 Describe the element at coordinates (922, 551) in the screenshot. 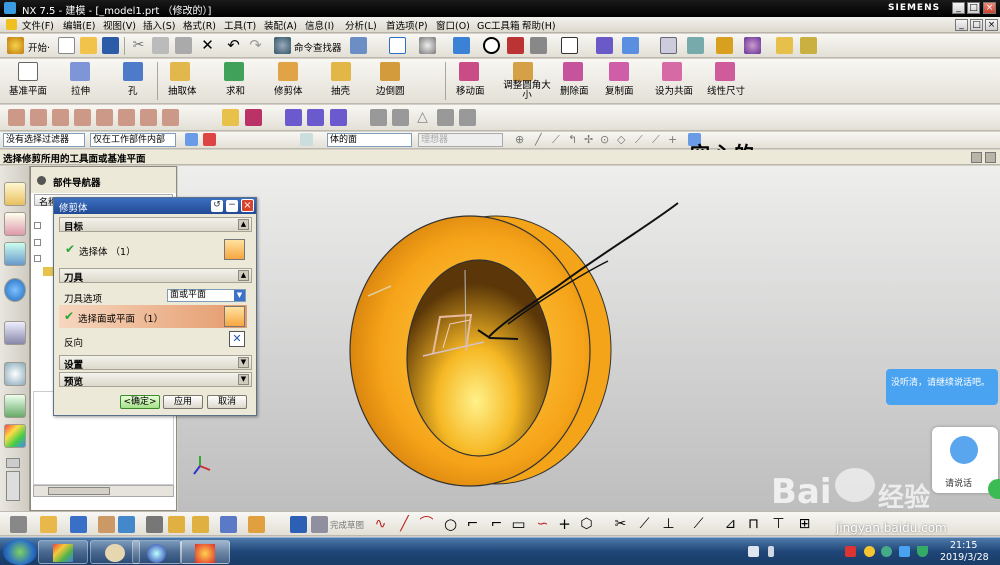

I see `shield-tray-icon` at that location.